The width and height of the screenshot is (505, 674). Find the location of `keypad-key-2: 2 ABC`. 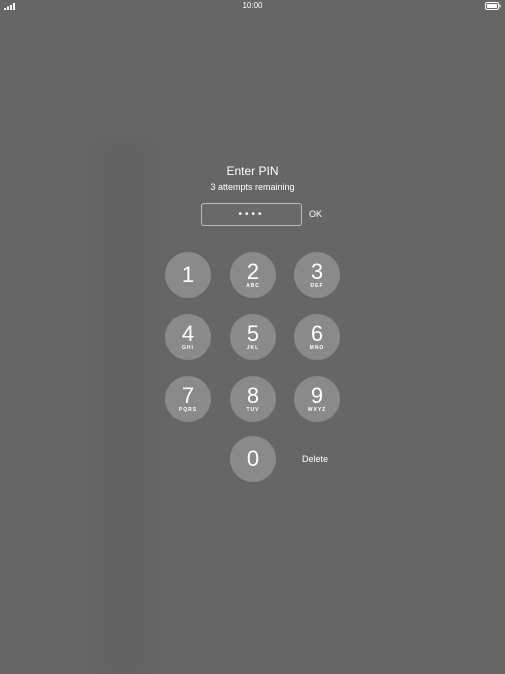

keypad-key-2: 2 ABC is located at coordinates (253, 275).